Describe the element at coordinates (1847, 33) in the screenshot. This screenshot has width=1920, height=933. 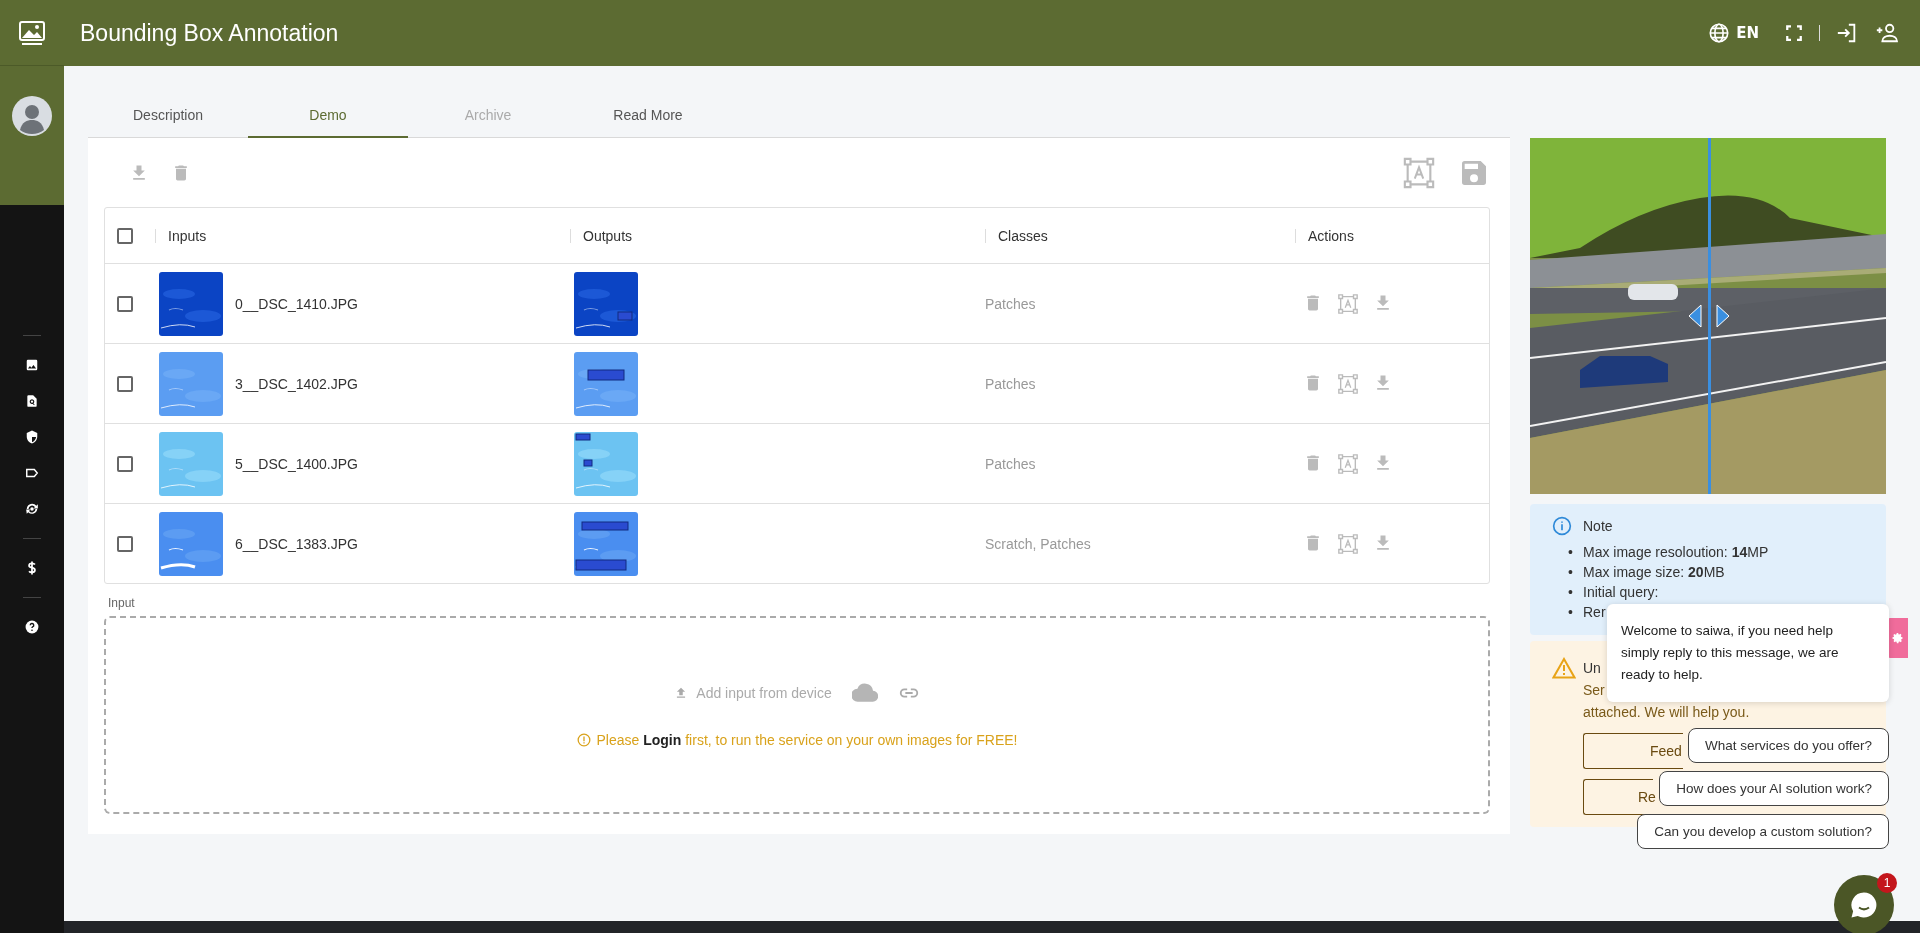
I see `login-icon` at that location.